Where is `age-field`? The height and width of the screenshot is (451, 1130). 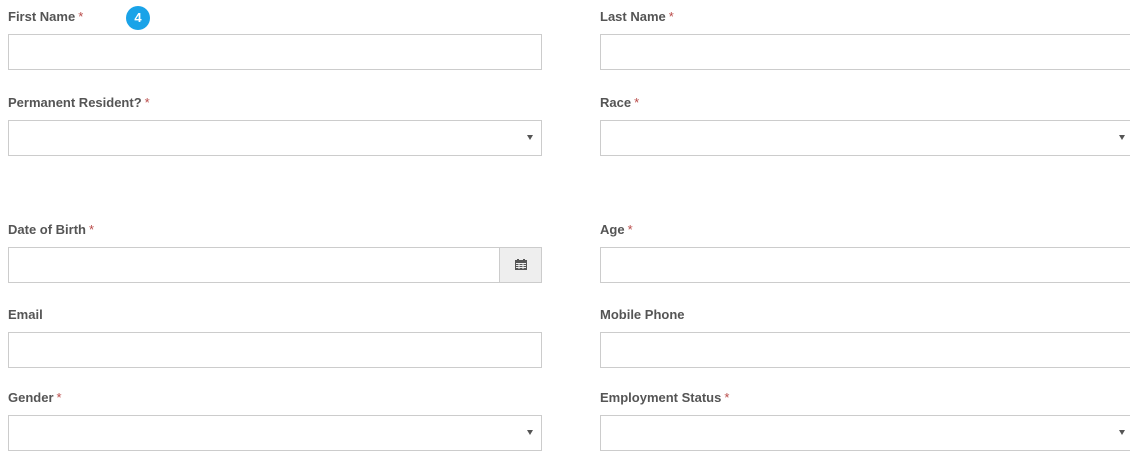
age-field is located at coordinates (865, 265).